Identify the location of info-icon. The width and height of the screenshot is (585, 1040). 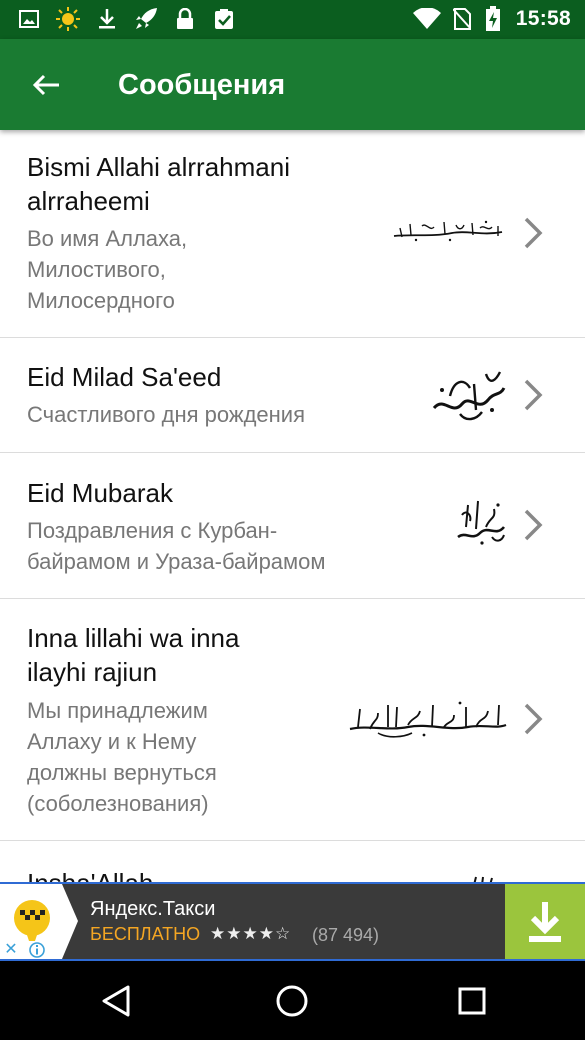
(37, 950).